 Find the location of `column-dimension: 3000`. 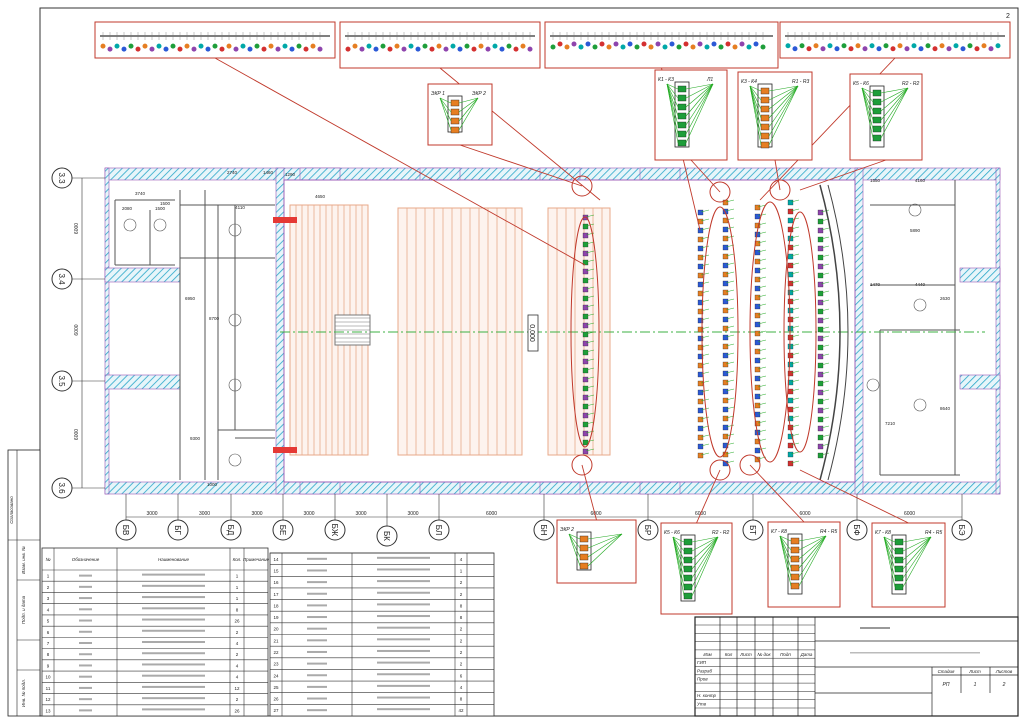

column-dimension: 3000 is located at coordinates (412, 514).